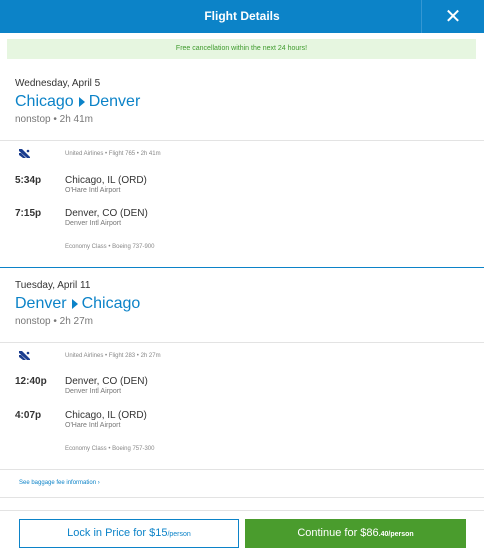 The width and height of the screenshot is (484, 550). Describe the element at coordinates (93, 425) in the screenshot. I see `arrival-airport: O'Hare Intl Airport` at that location.